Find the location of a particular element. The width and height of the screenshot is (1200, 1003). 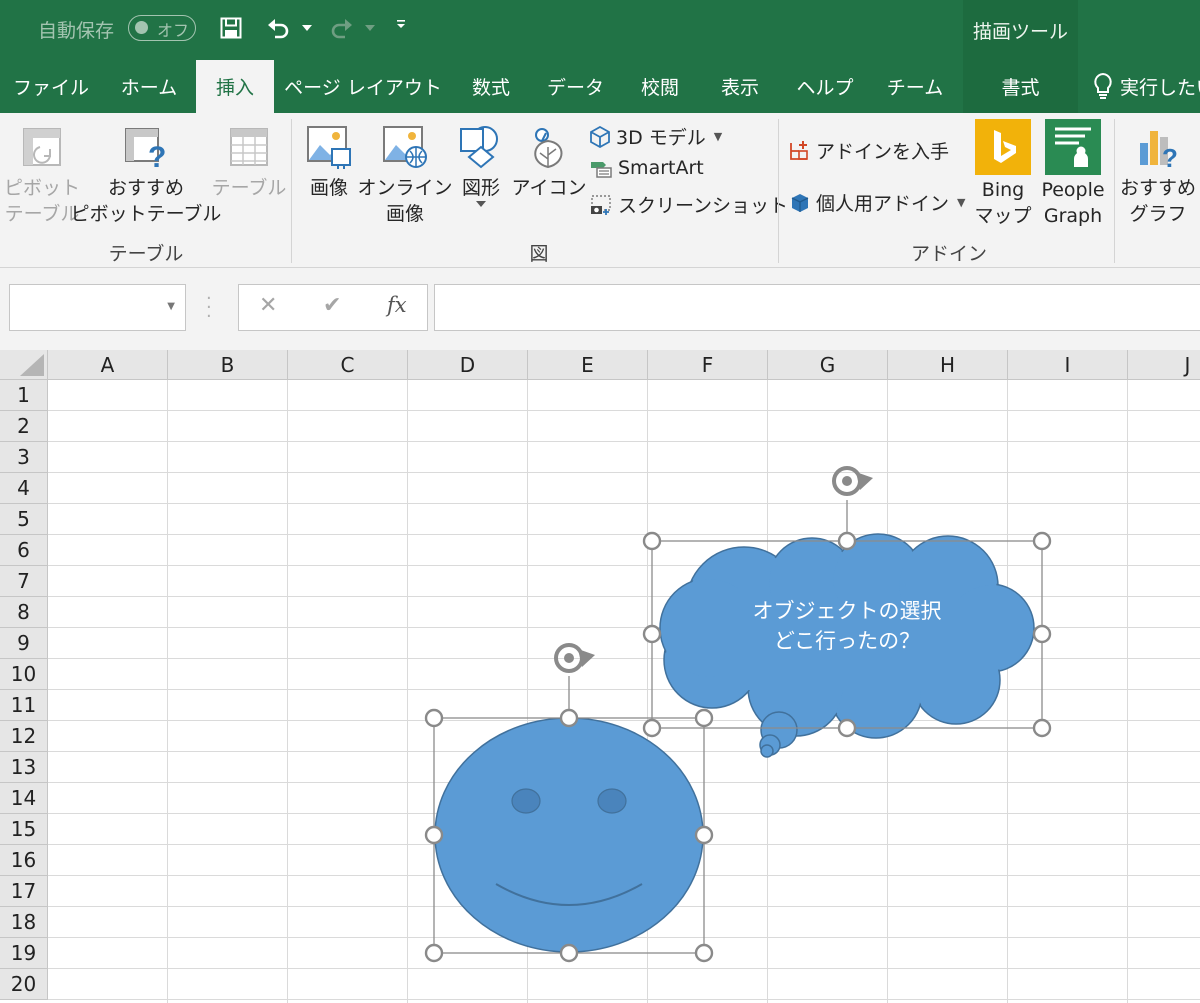

picture-button: 画像 is located at coordinates (329, 163).